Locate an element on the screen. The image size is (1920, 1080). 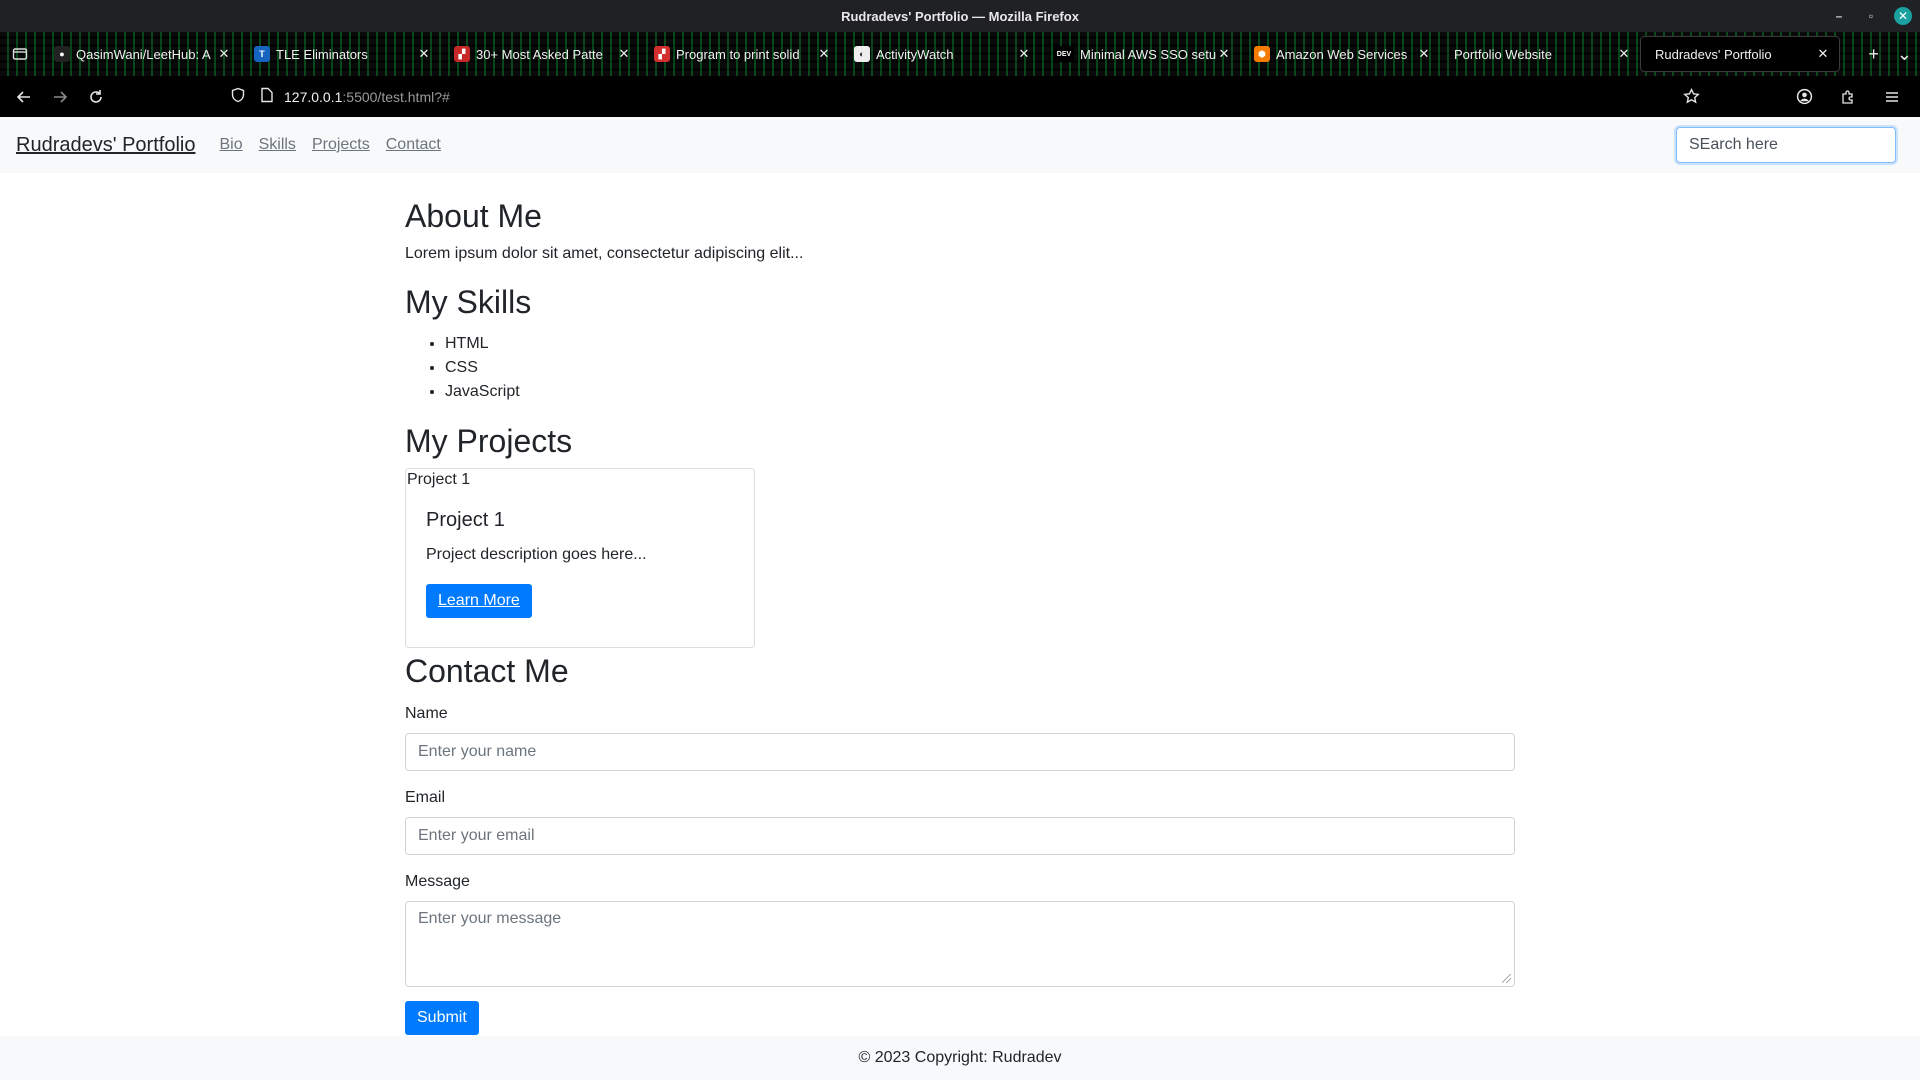
extensions-icon is located at coordinates (1848, 97).